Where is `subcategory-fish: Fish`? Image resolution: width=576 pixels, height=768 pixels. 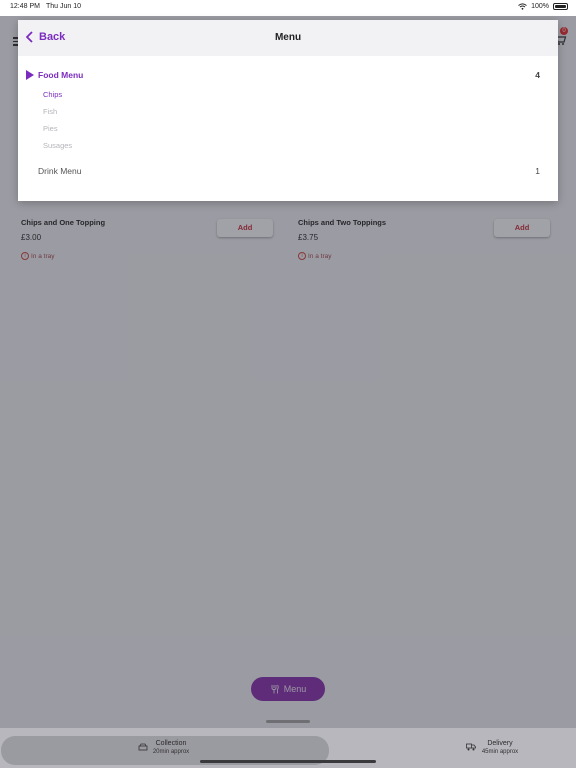
subcategory-fish: Fish is located at coordinates (50, 111).